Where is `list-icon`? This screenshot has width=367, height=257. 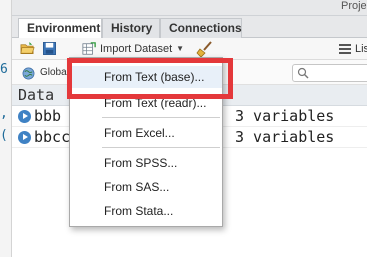
list-icon is located at coordinates (345, 49).